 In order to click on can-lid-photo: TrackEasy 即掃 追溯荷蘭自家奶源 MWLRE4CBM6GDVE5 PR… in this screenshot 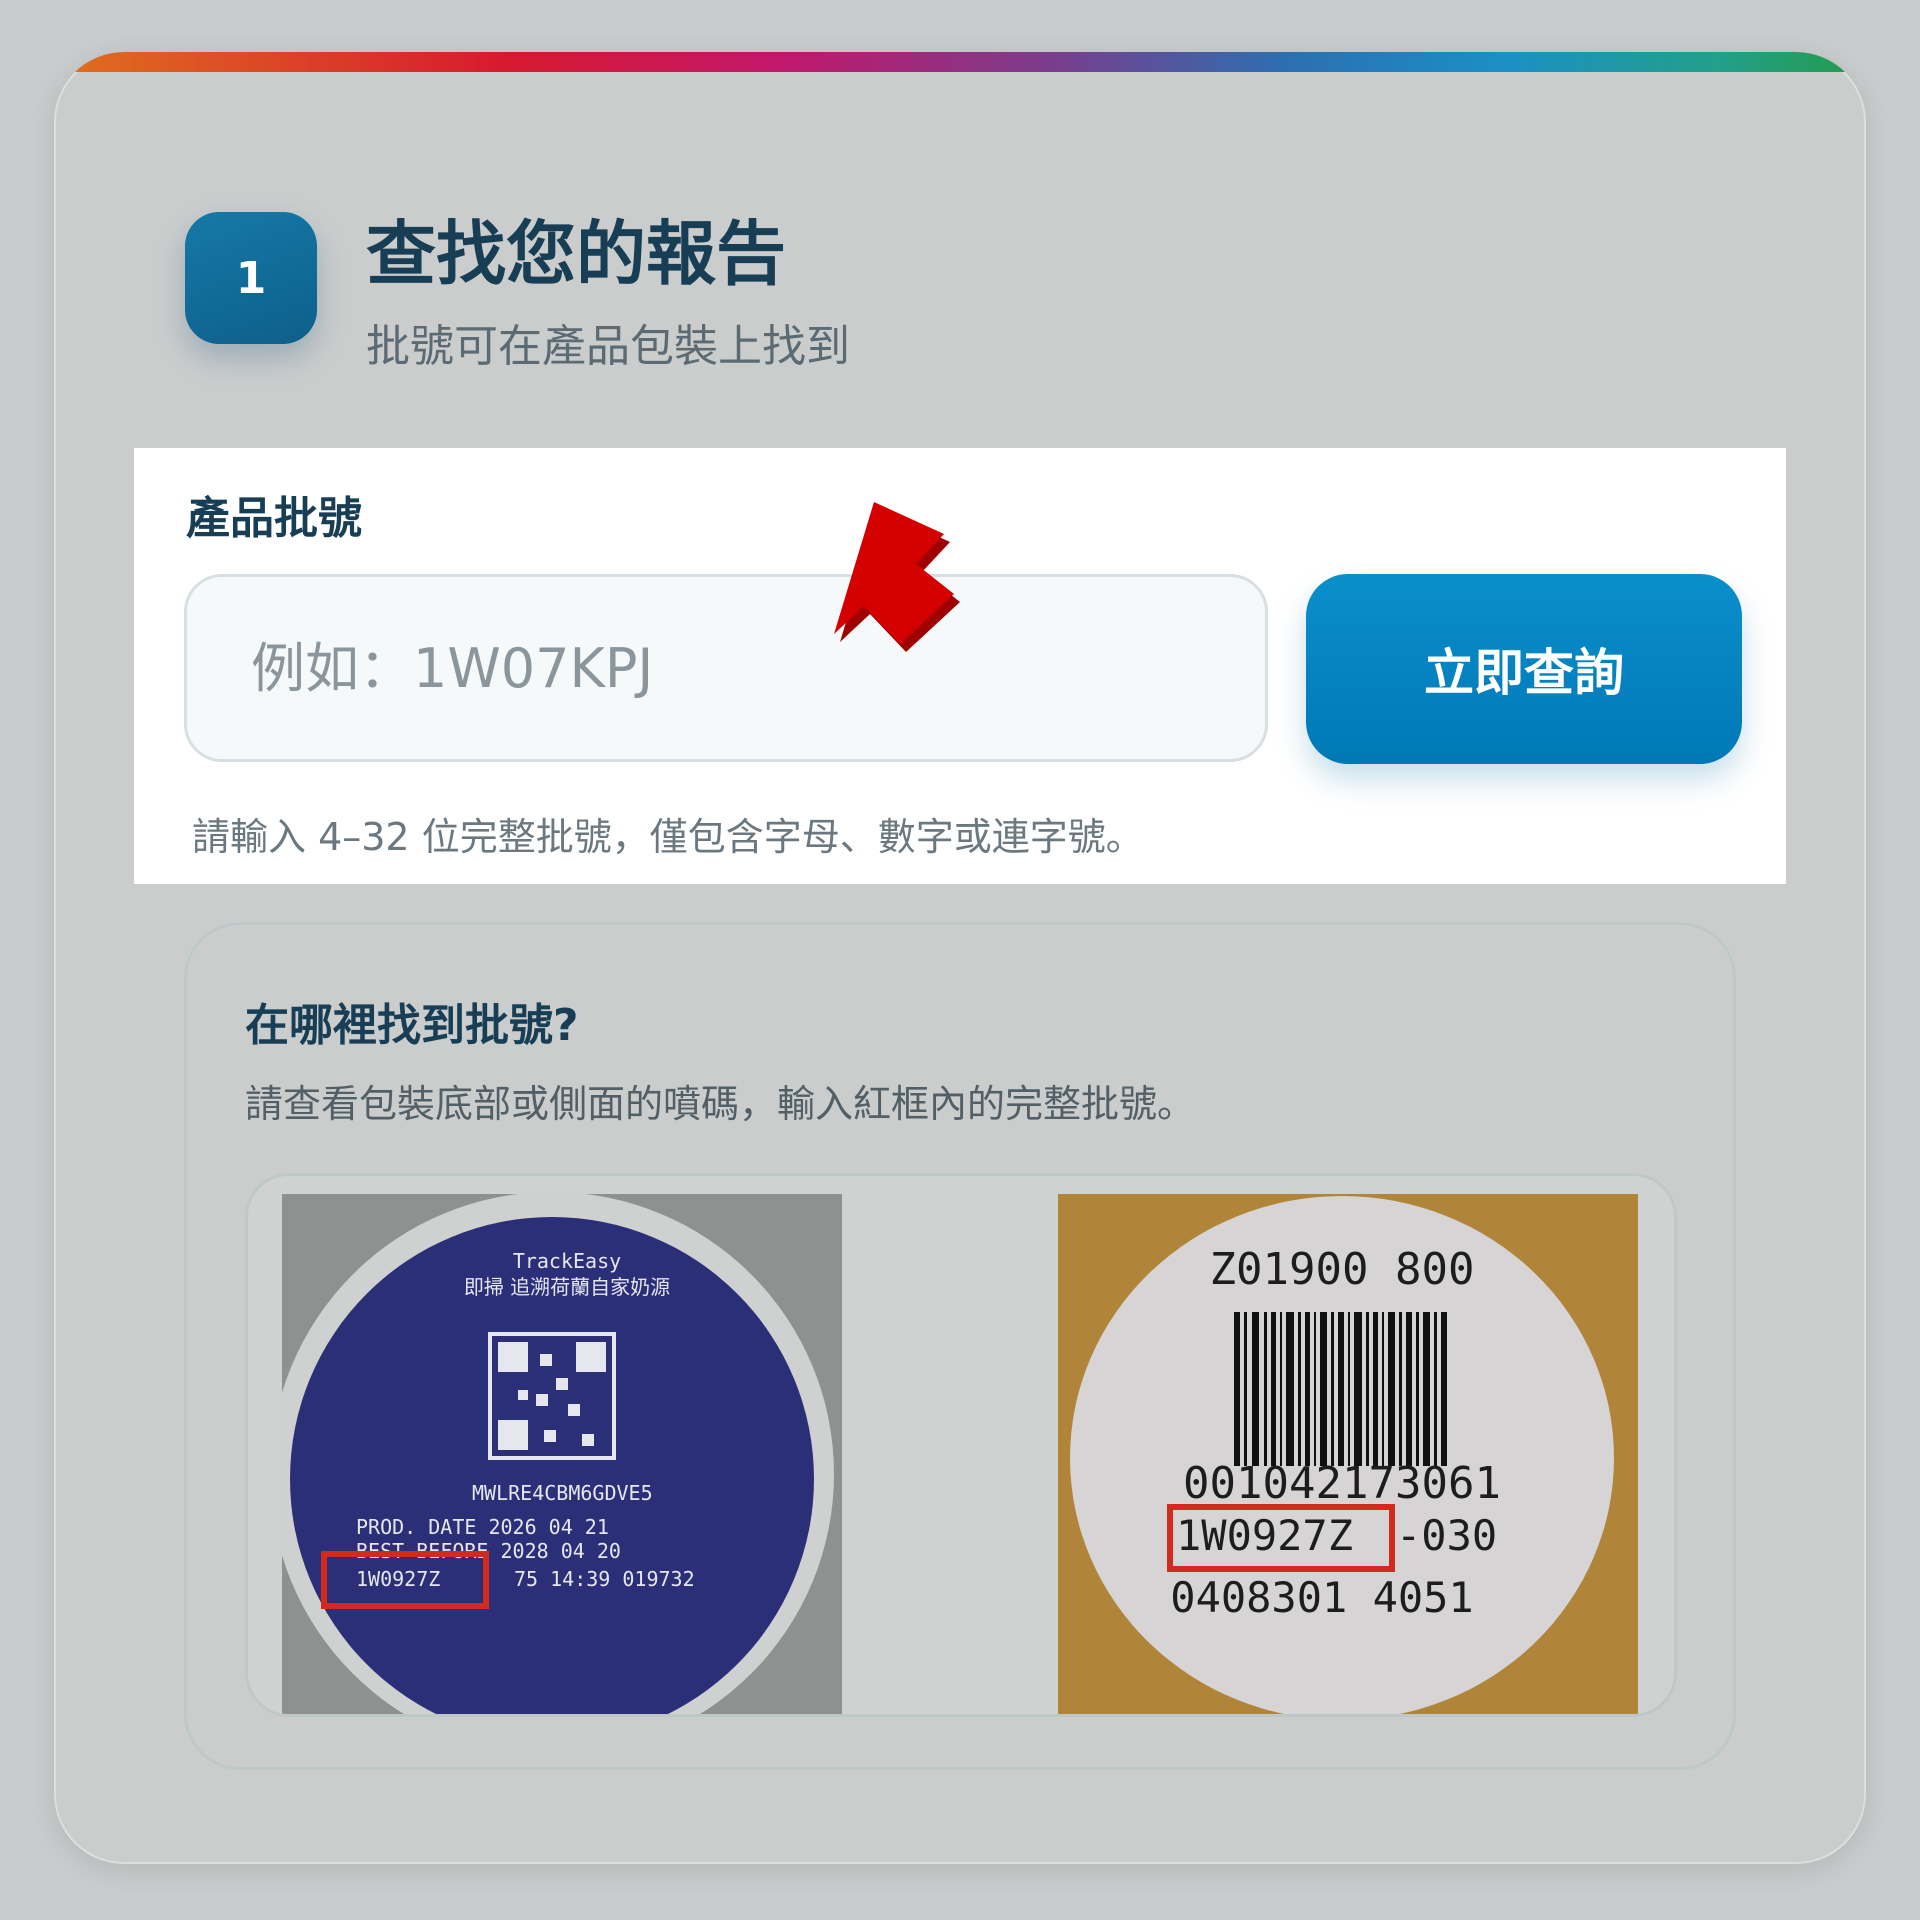, I will do `click(562, 1454)`.